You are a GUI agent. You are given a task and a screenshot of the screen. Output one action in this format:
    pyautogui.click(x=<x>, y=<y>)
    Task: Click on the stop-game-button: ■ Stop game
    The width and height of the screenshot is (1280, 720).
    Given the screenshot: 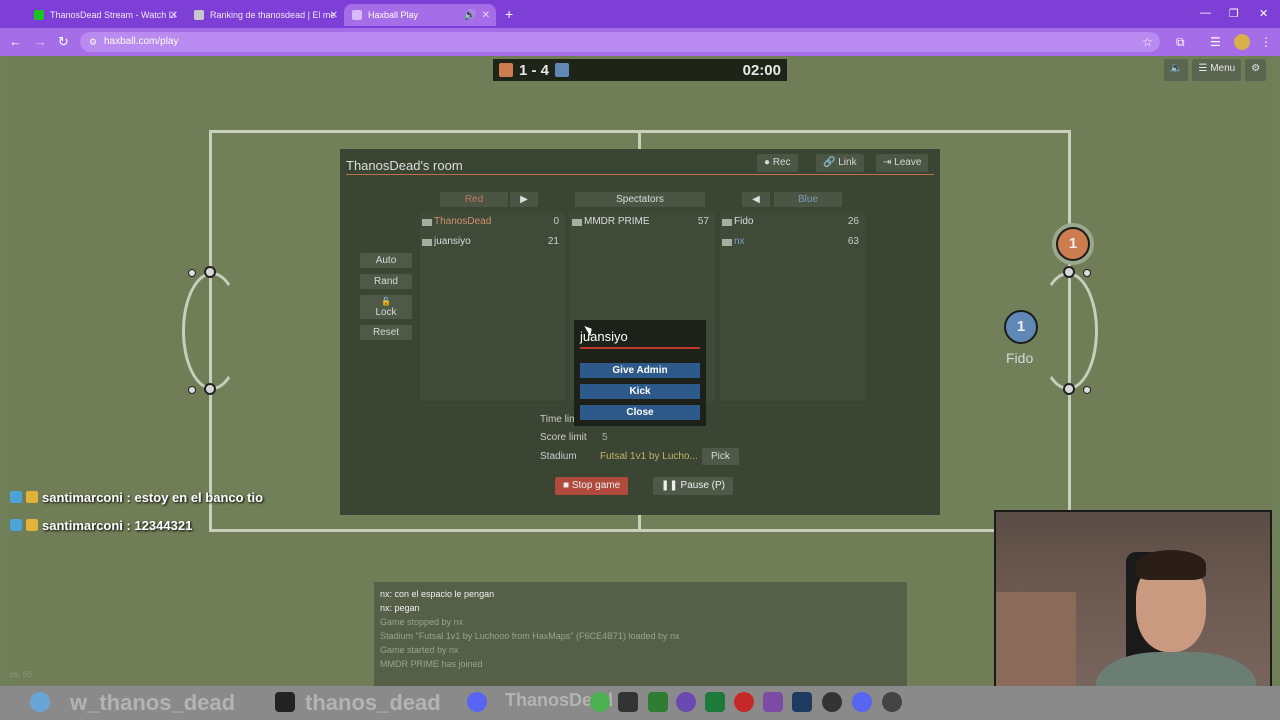 What is the action you would take?
    pyautogui.click(x=592, y=486)
    